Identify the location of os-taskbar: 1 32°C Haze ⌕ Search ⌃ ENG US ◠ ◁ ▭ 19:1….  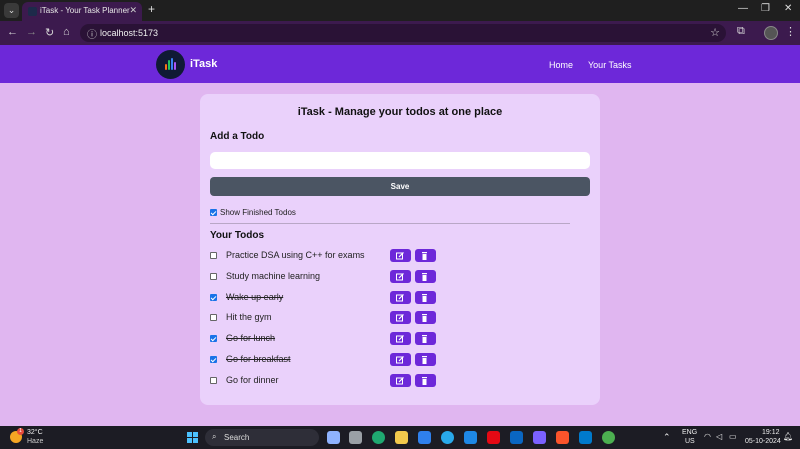
(400, 437).